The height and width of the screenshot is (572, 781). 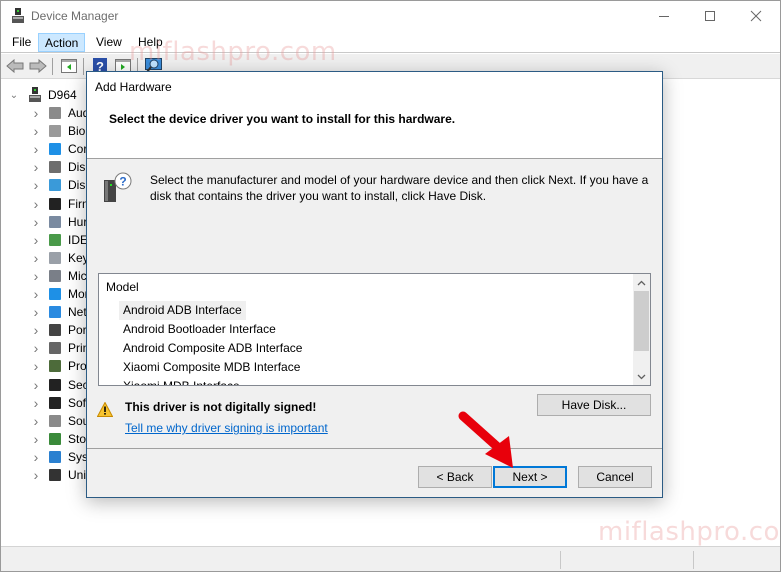 I want to click on tree-item: › Prin, so click(x=59, y=348).